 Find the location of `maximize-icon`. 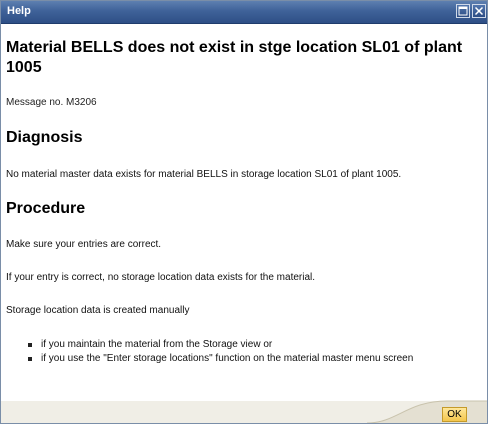

maximize-icon is located at coordinates (463, 11).